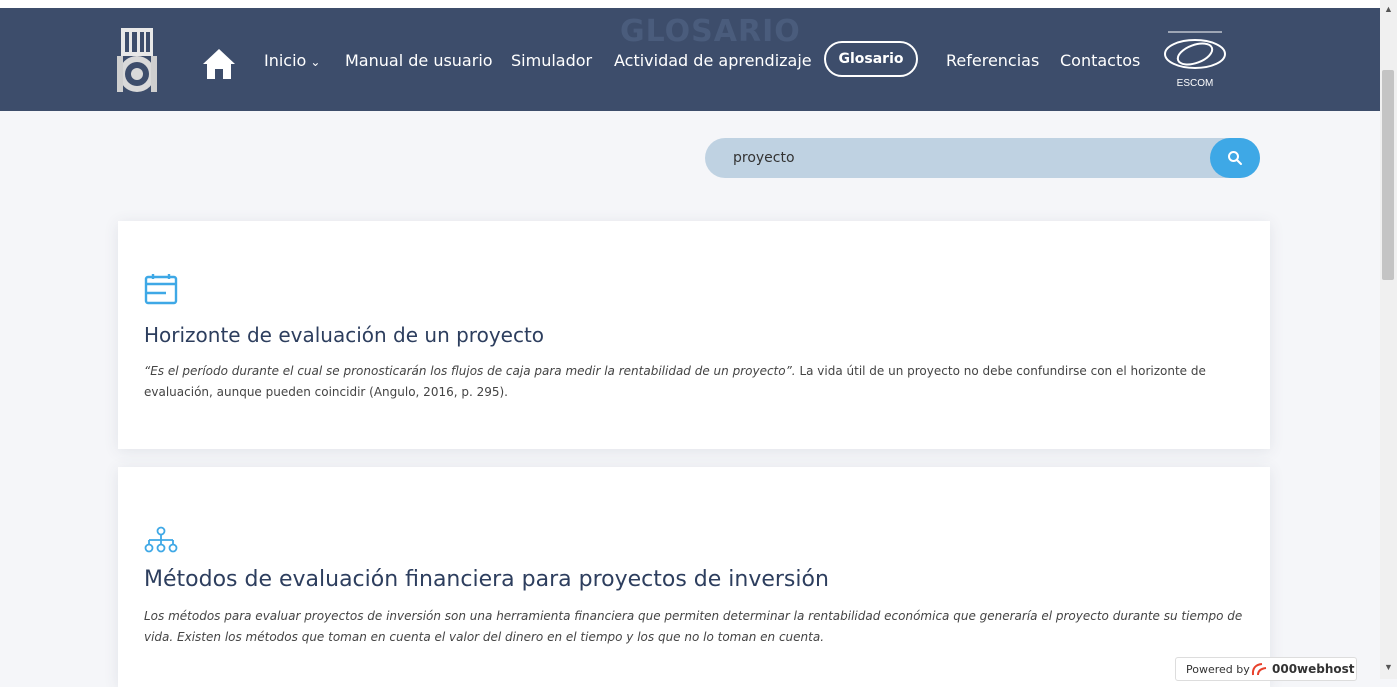 The image size is (1397, 687). I want to click on scroll-up-arrow-icon: ▲, so click(1388, 9).